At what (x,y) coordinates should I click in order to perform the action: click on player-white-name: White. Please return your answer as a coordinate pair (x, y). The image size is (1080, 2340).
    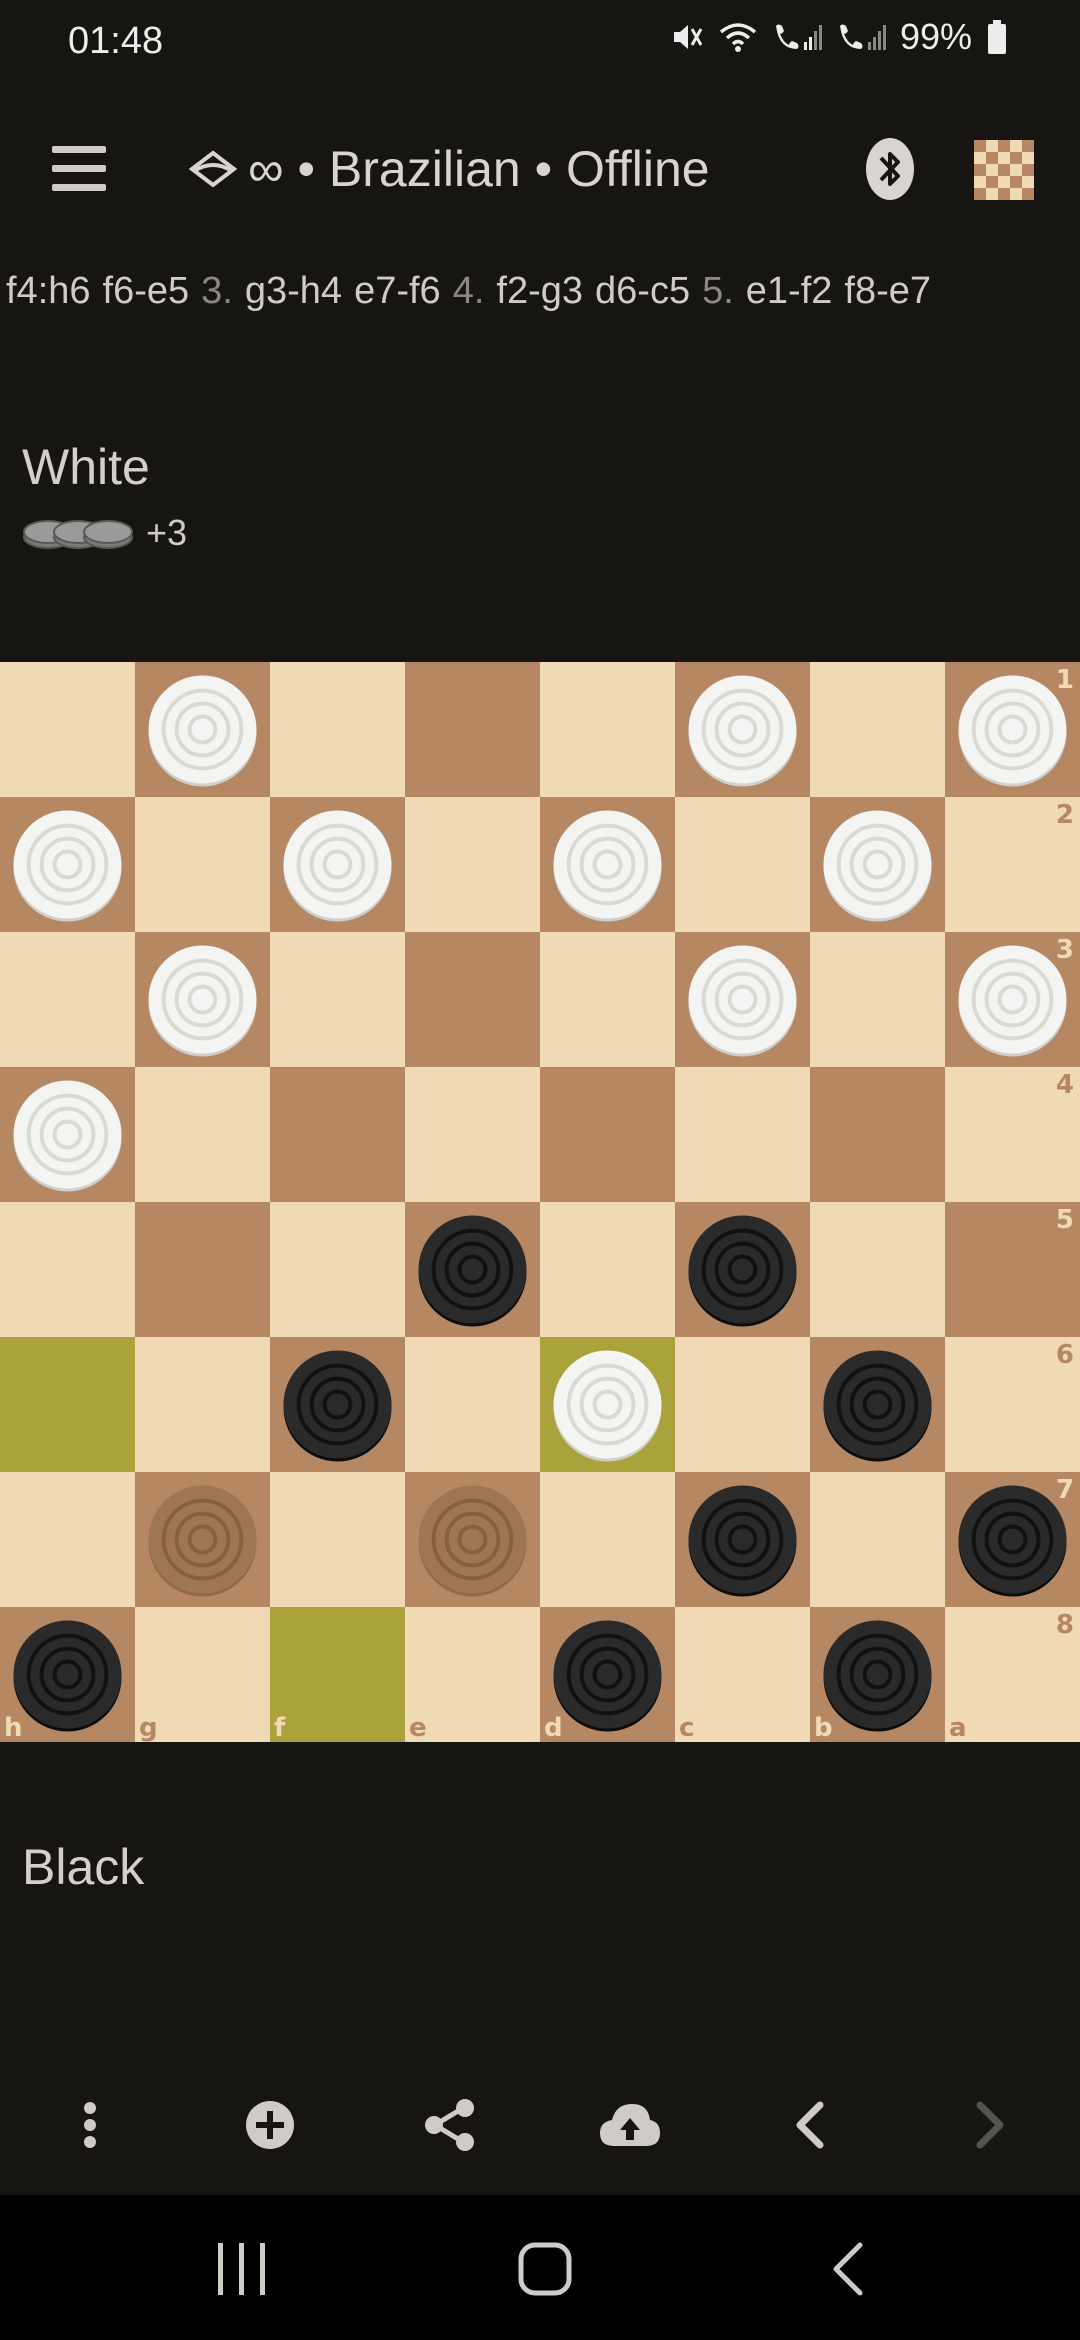
    Looking at the image, I should click on (86, 467).